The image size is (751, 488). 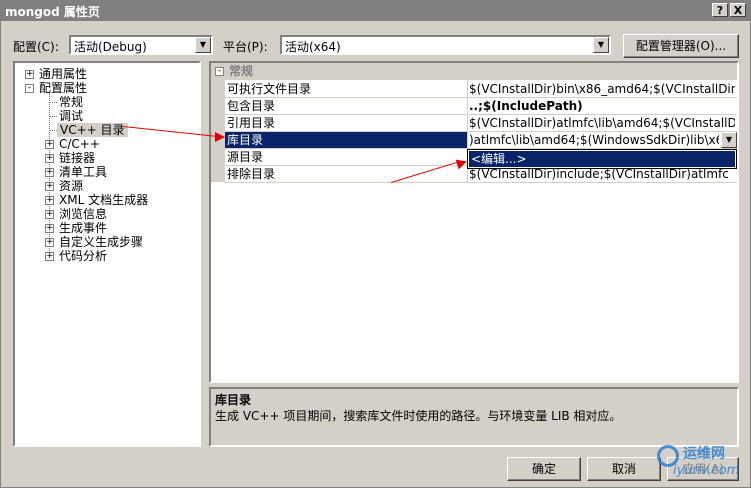 I want to click on tree-item-label: 常规, so click(x=71, y=102).